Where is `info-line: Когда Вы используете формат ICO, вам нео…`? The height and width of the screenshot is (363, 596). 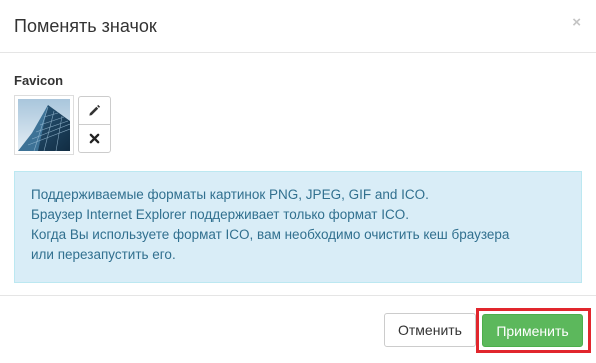 info-line: Когда Вы используете формат ICO, вам нео… is located at coordinates (270, 234).